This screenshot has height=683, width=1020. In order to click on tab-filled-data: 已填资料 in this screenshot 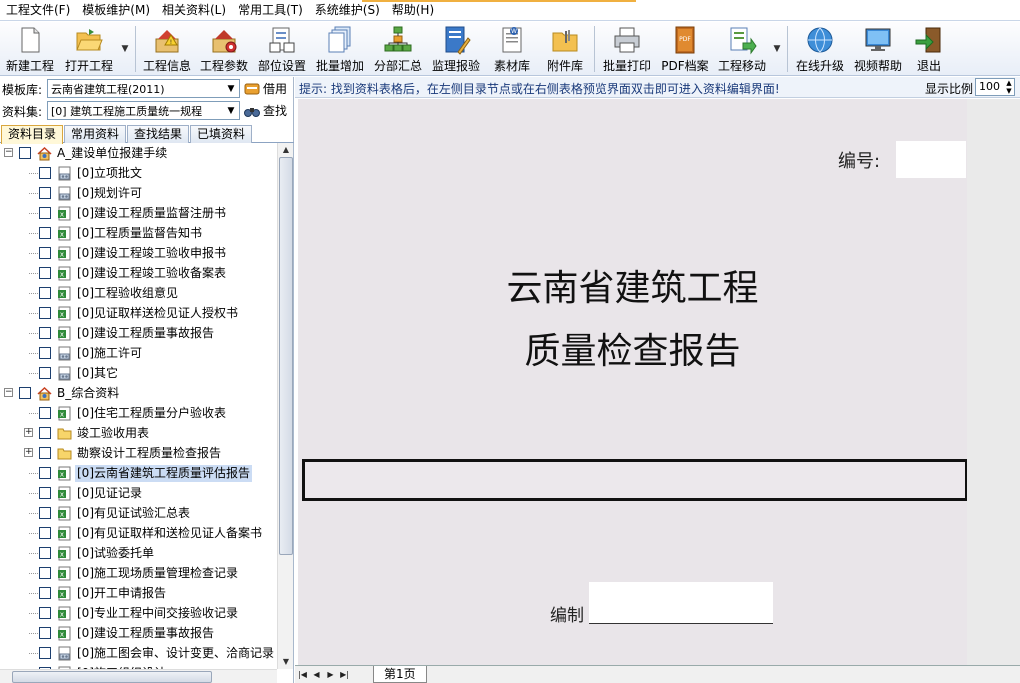, I will do `click(221, 134)`.